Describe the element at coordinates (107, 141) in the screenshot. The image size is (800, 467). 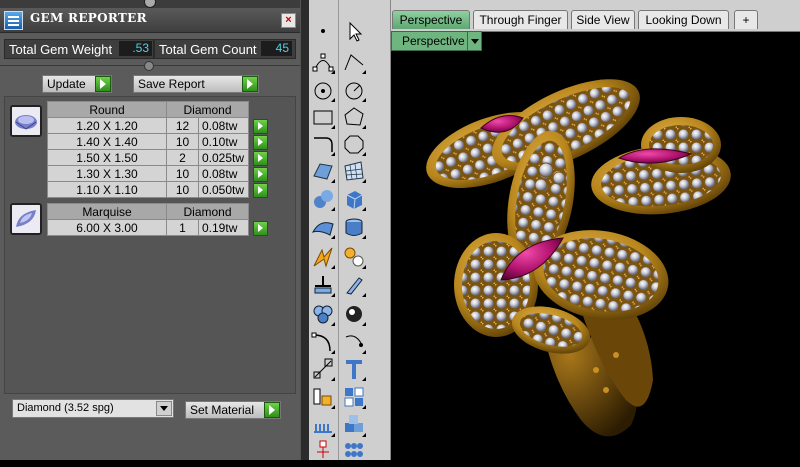
I see `gem-size-cell: 1.40 X 1.40` at that location.